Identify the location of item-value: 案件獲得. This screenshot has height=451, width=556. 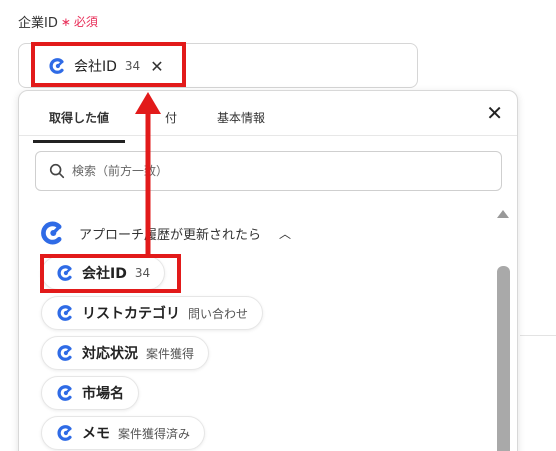
(170, 353).